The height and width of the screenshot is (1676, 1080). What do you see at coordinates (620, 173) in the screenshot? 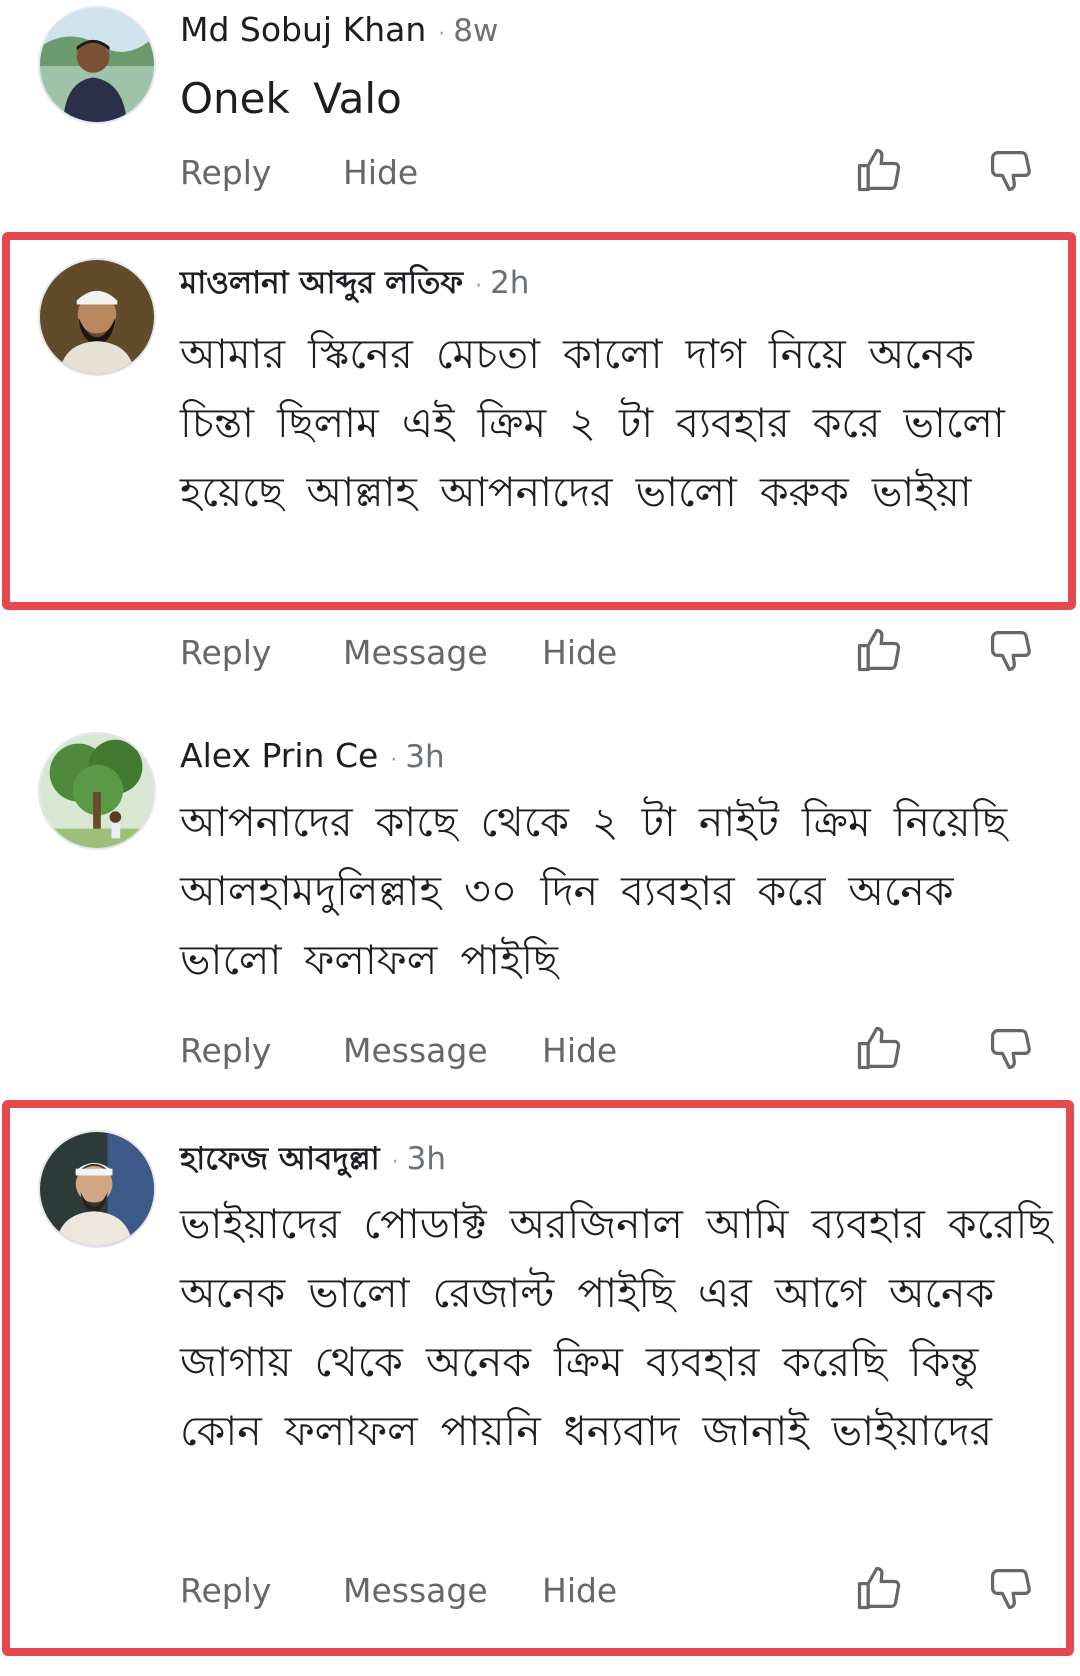
I see `comment-actions: Reply Hide` at bounding box center [620, 173].